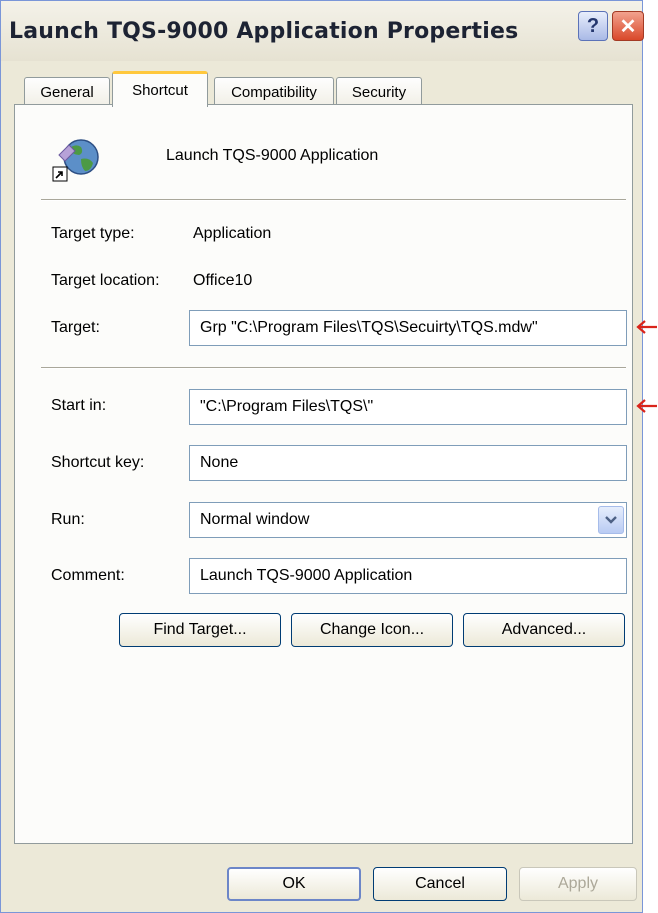 Image resolution: width=658 pixels, height=913 pixels. I want to click on shortcut-key-field: None, so click(408, 463).